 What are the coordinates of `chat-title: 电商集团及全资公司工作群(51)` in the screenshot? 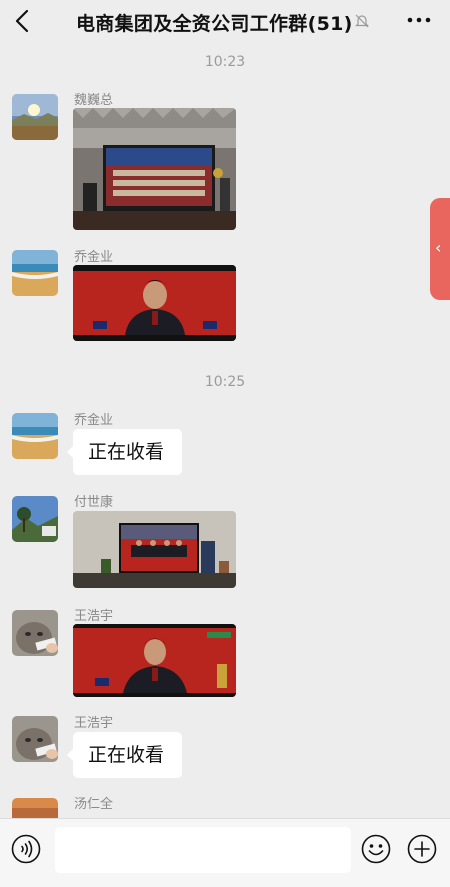 It's located at (214, 24).